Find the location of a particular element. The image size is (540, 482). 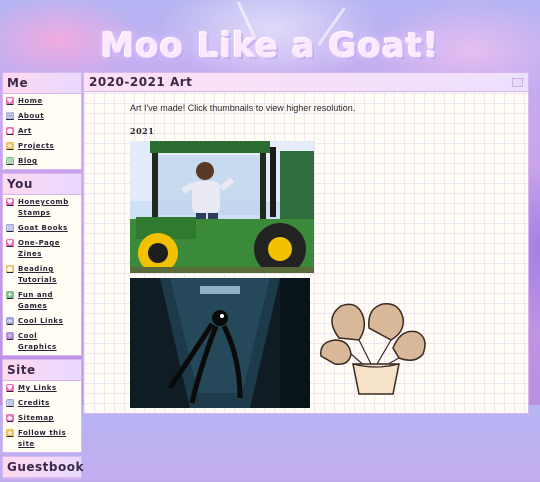

map-icon: ◆ is located at coordinates (10, 418).